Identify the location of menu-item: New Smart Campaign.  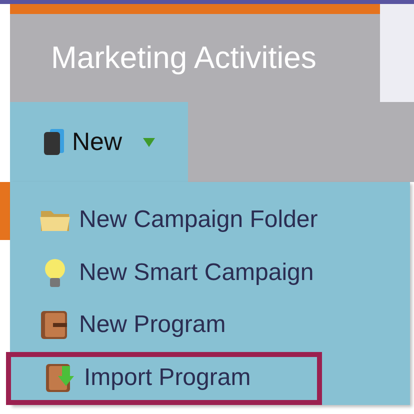
(210, 273).